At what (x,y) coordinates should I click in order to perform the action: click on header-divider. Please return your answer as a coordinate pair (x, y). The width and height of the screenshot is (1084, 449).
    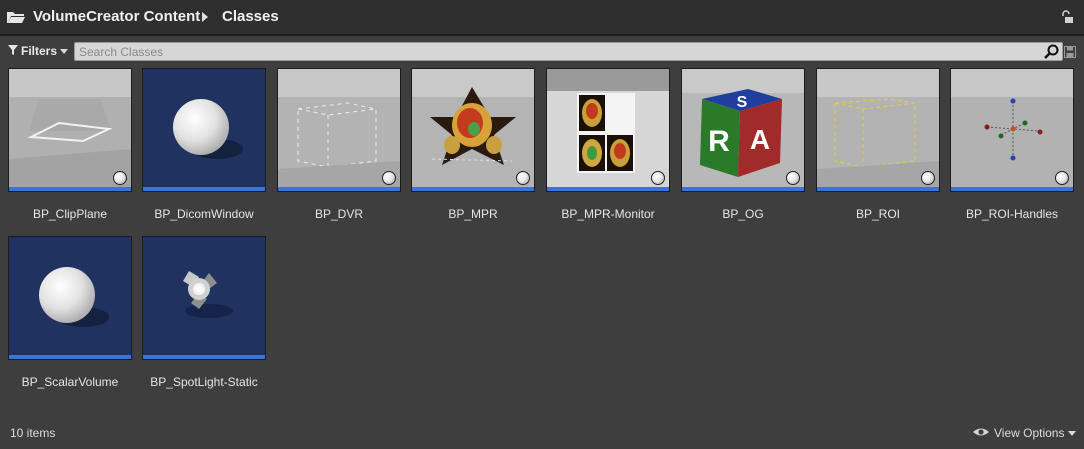
    Looking at the image, I should click on (542, 35).